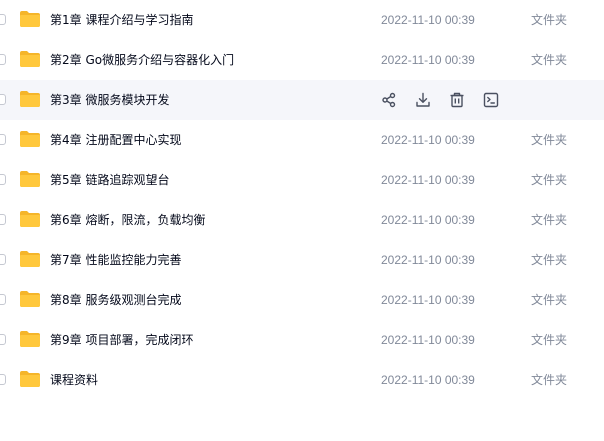  What do you see at coordinates (115, 140) in the screenshot?
I see `file-name: 第4章 注册配置中心实现` at bounding box center [115, 140].